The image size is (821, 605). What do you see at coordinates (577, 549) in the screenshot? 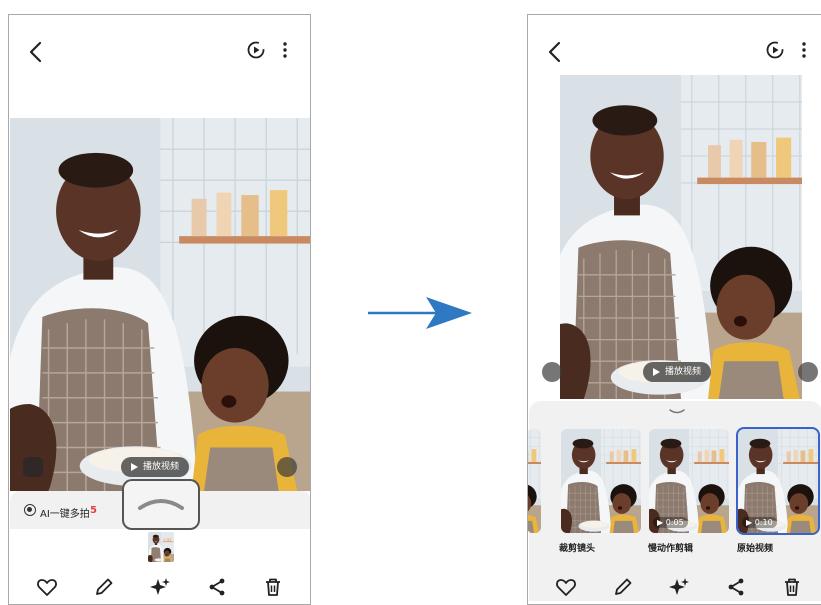
I see `clip-label: 裁剪镜头` at bounding box center [577, 549].